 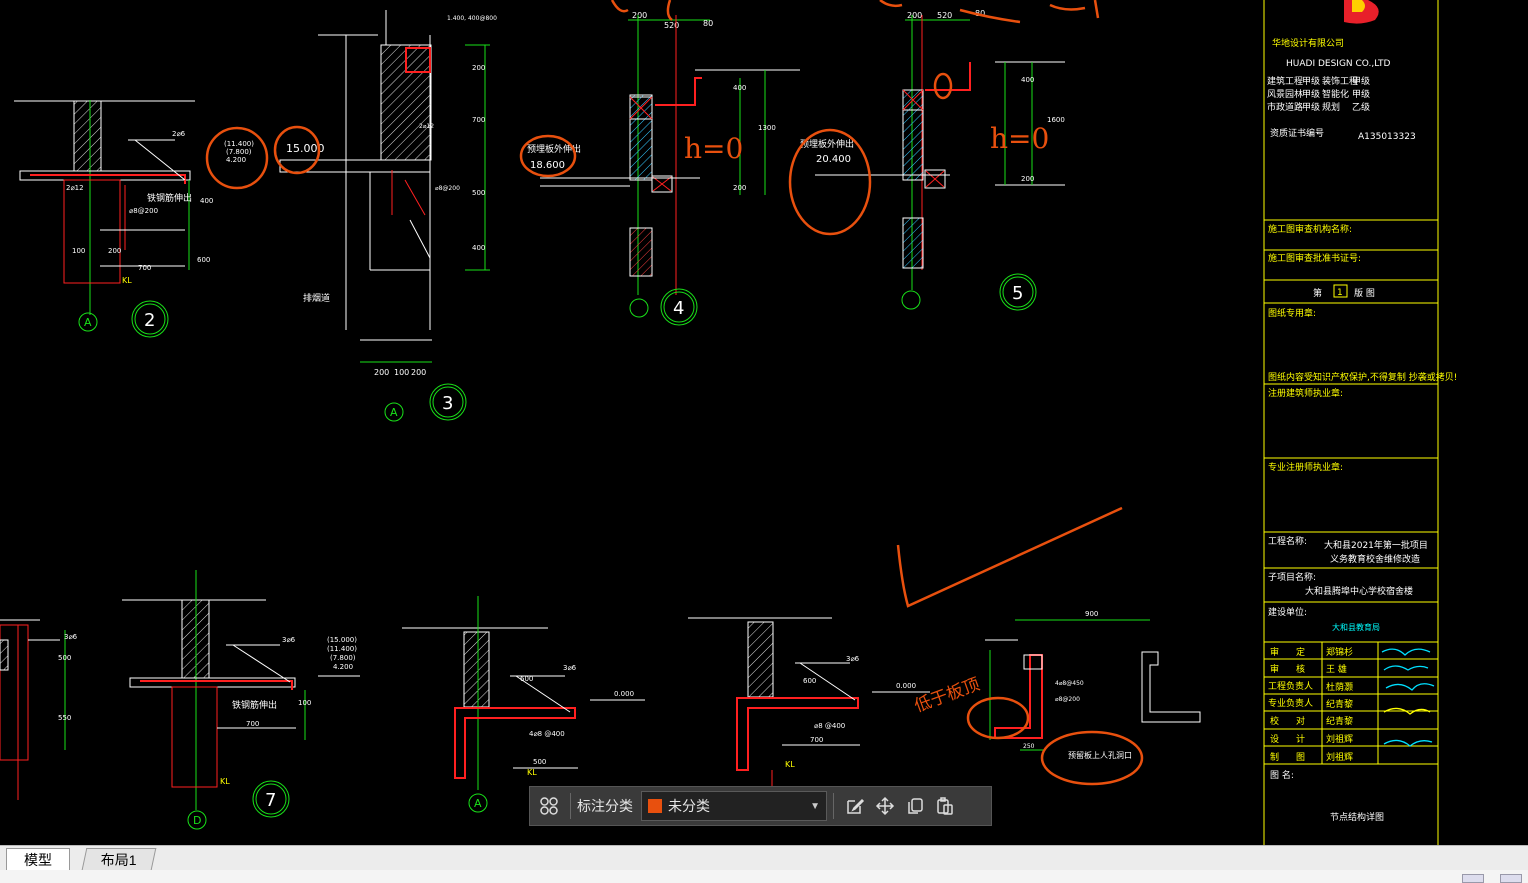 I want to click on paste-icon, so click(x=945, y=806).